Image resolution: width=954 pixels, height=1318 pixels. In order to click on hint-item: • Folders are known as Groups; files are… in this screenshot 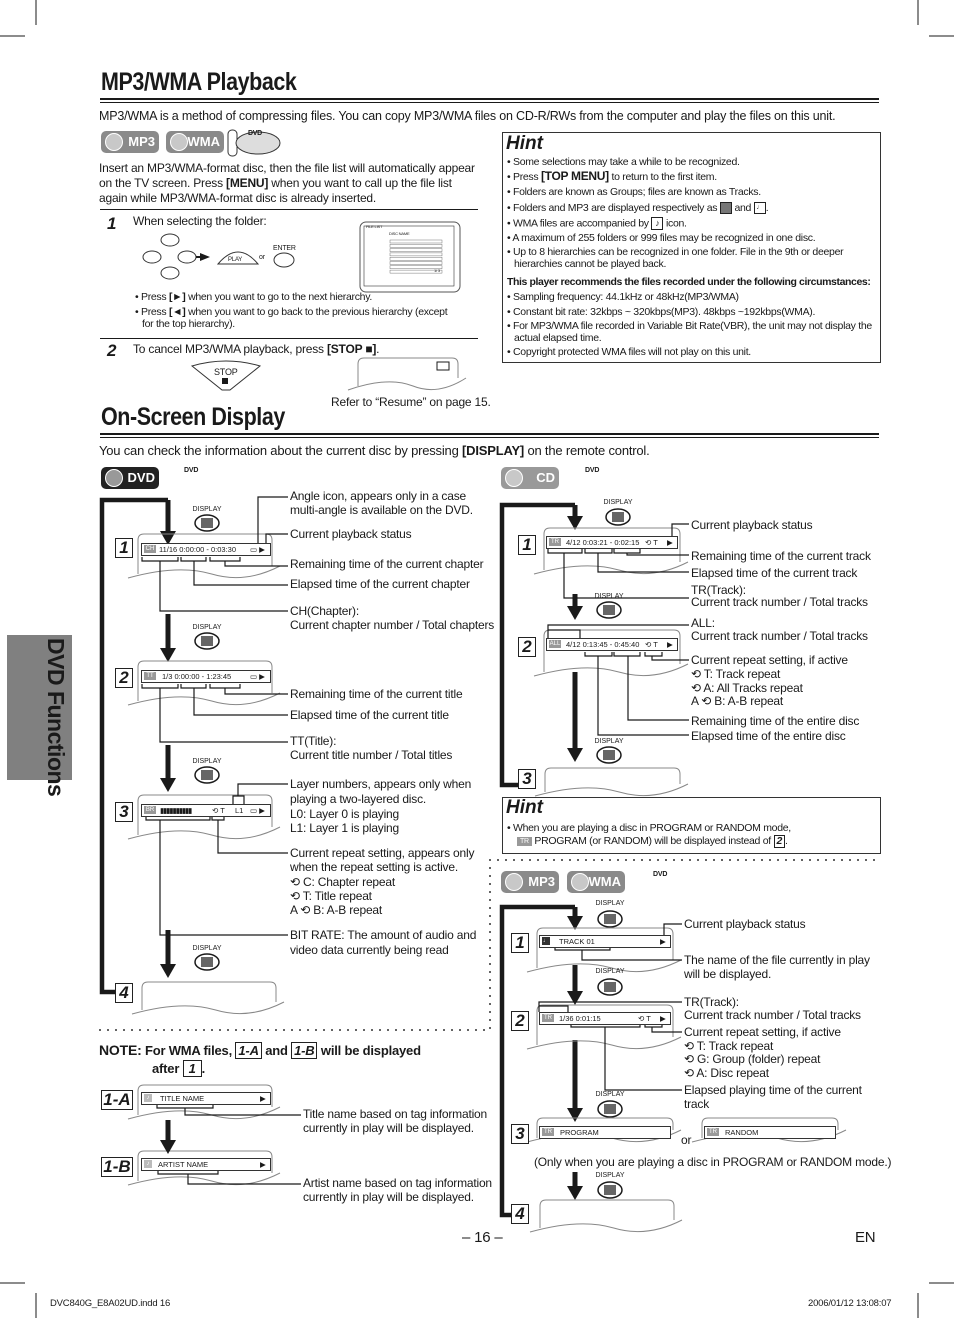, I will do `click(634, 192)`.